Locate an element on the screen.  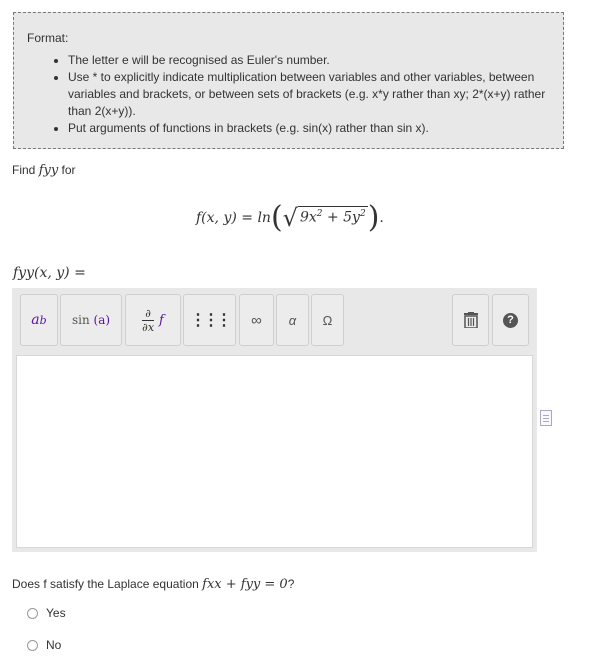
answer-label: fyy(x, y) = is located at coordinates (49, 273).